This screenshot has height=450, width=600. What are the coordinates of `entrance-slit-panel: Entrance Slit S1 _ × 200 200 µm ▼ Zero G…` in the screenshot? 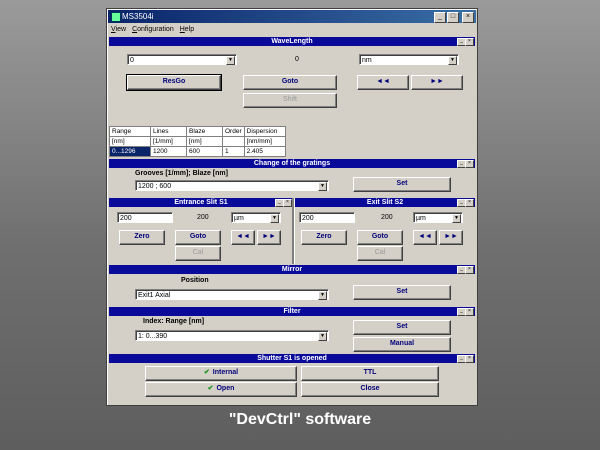 It's located at (201, 231).